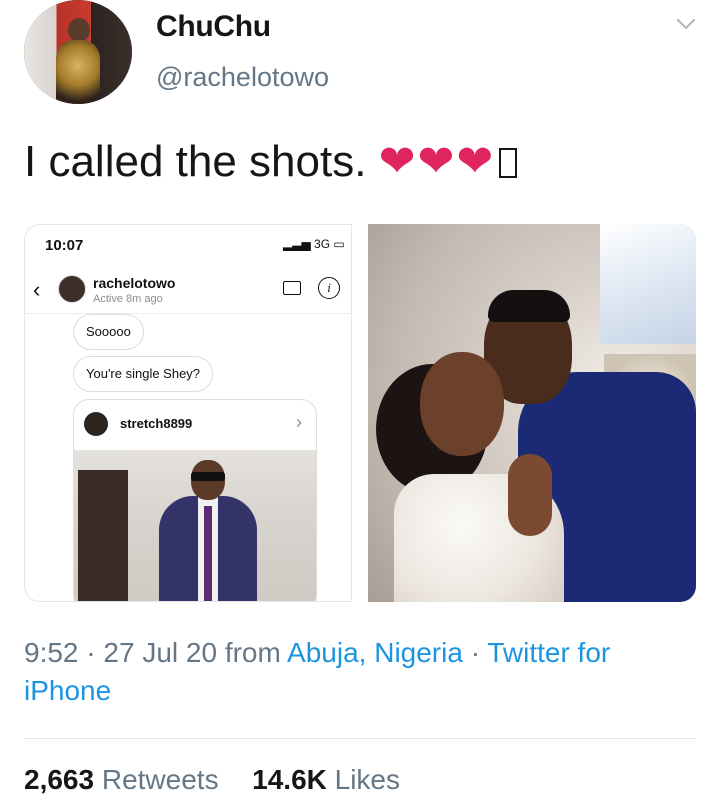 The height and width of the screenshot is (800, 720). What do you see at coordinates (195, 161) in the screenshot?
I see `tweet-body: I called the shots.` at bounding box center [195, 161].